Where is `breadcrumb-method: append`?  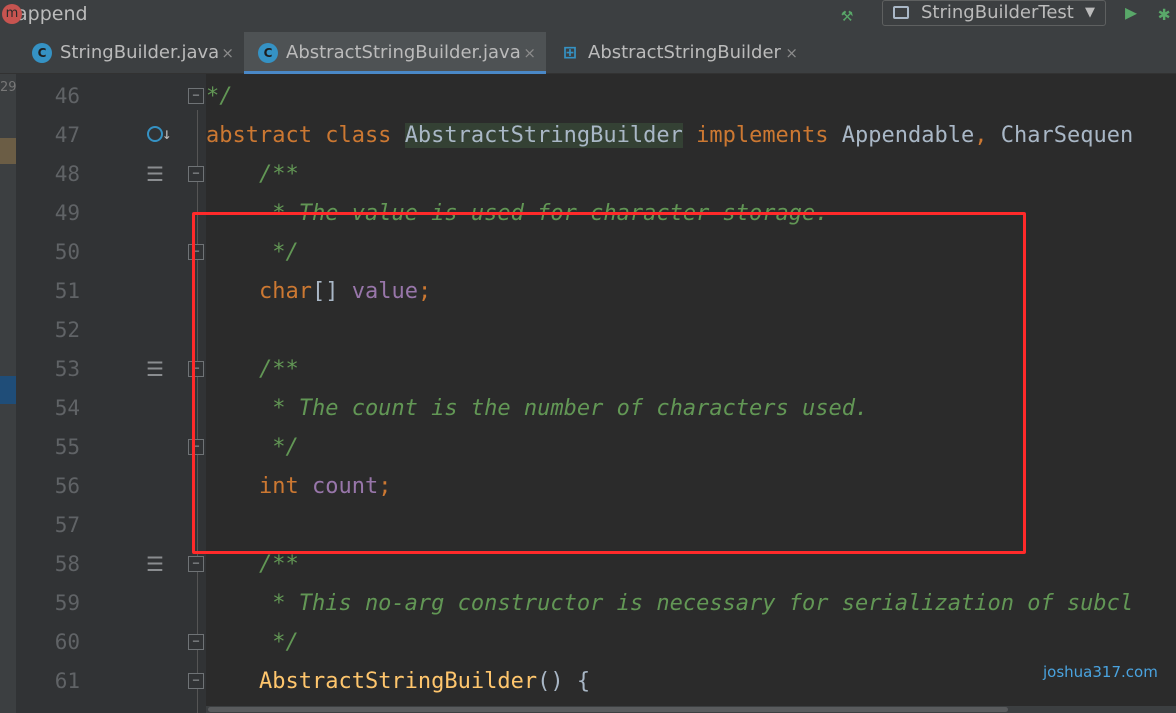 breadcrumb-method: append is located at coordinates (52, 14).